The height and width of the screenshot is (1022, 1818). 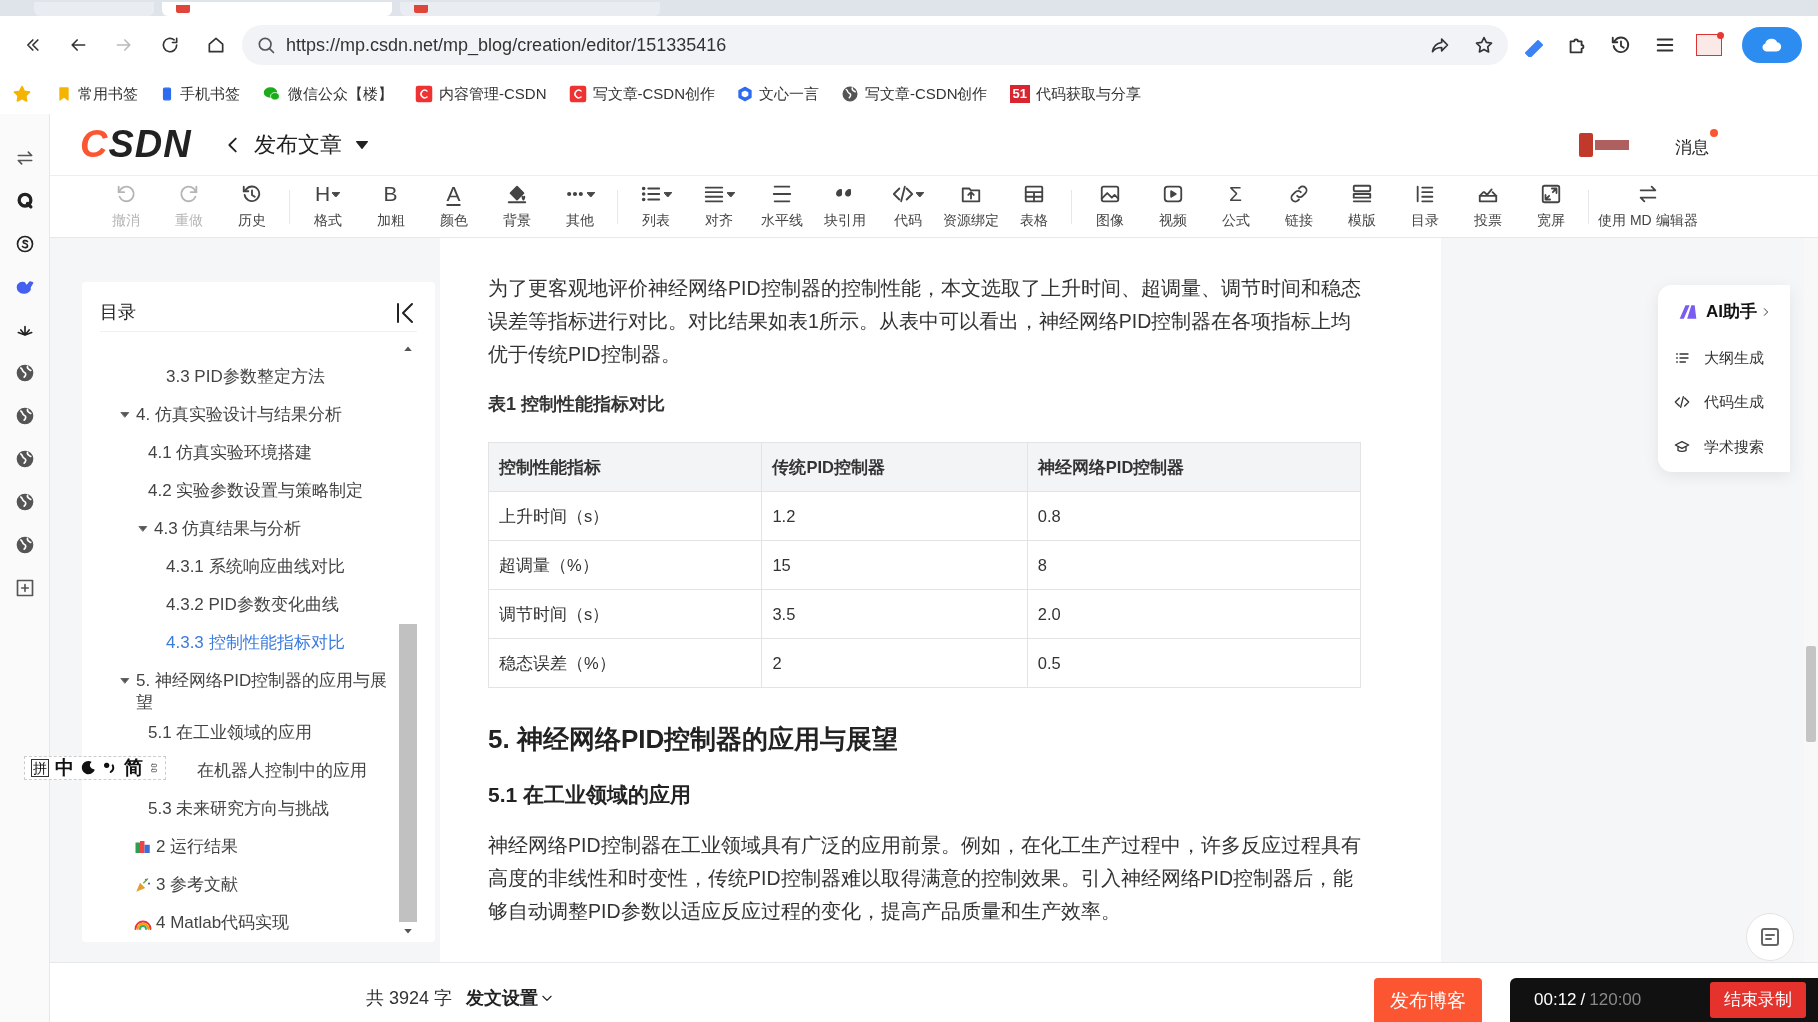 I want to click on csdn-logo: CSDN, so click(x=136, y=144).